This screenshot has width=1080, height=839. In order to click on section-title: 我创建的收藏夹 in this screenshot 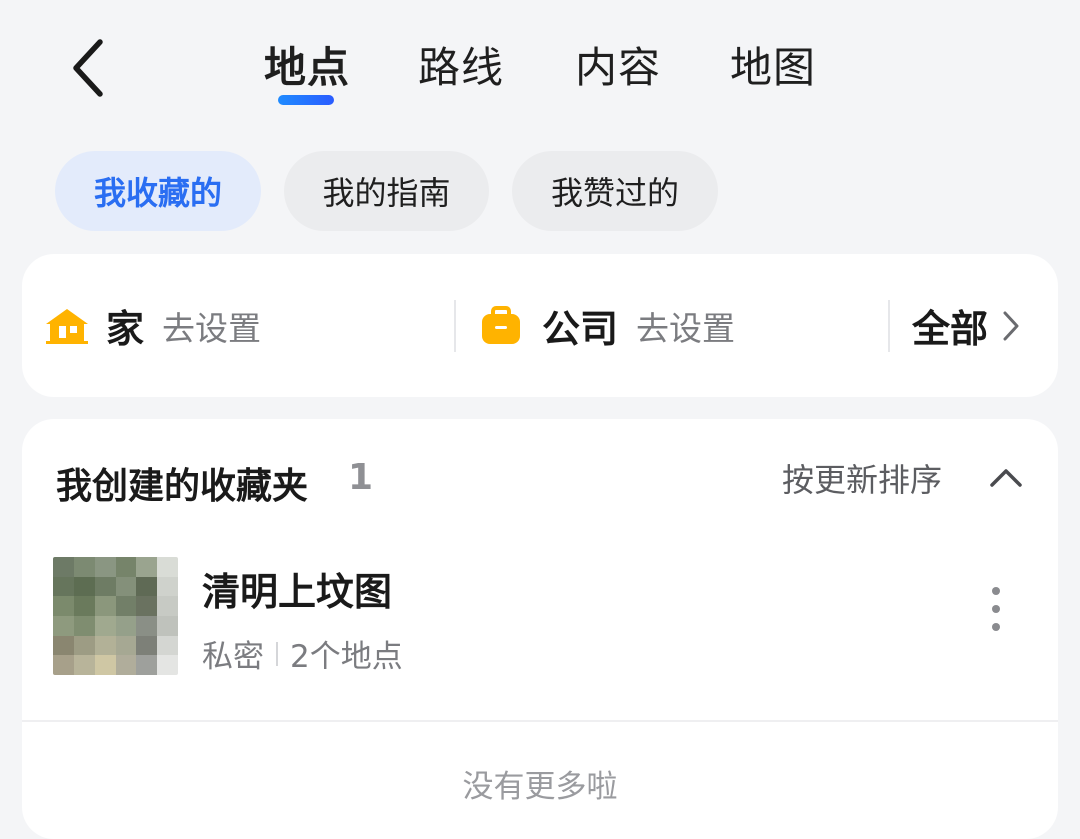, I will do `click(182, 486)`.